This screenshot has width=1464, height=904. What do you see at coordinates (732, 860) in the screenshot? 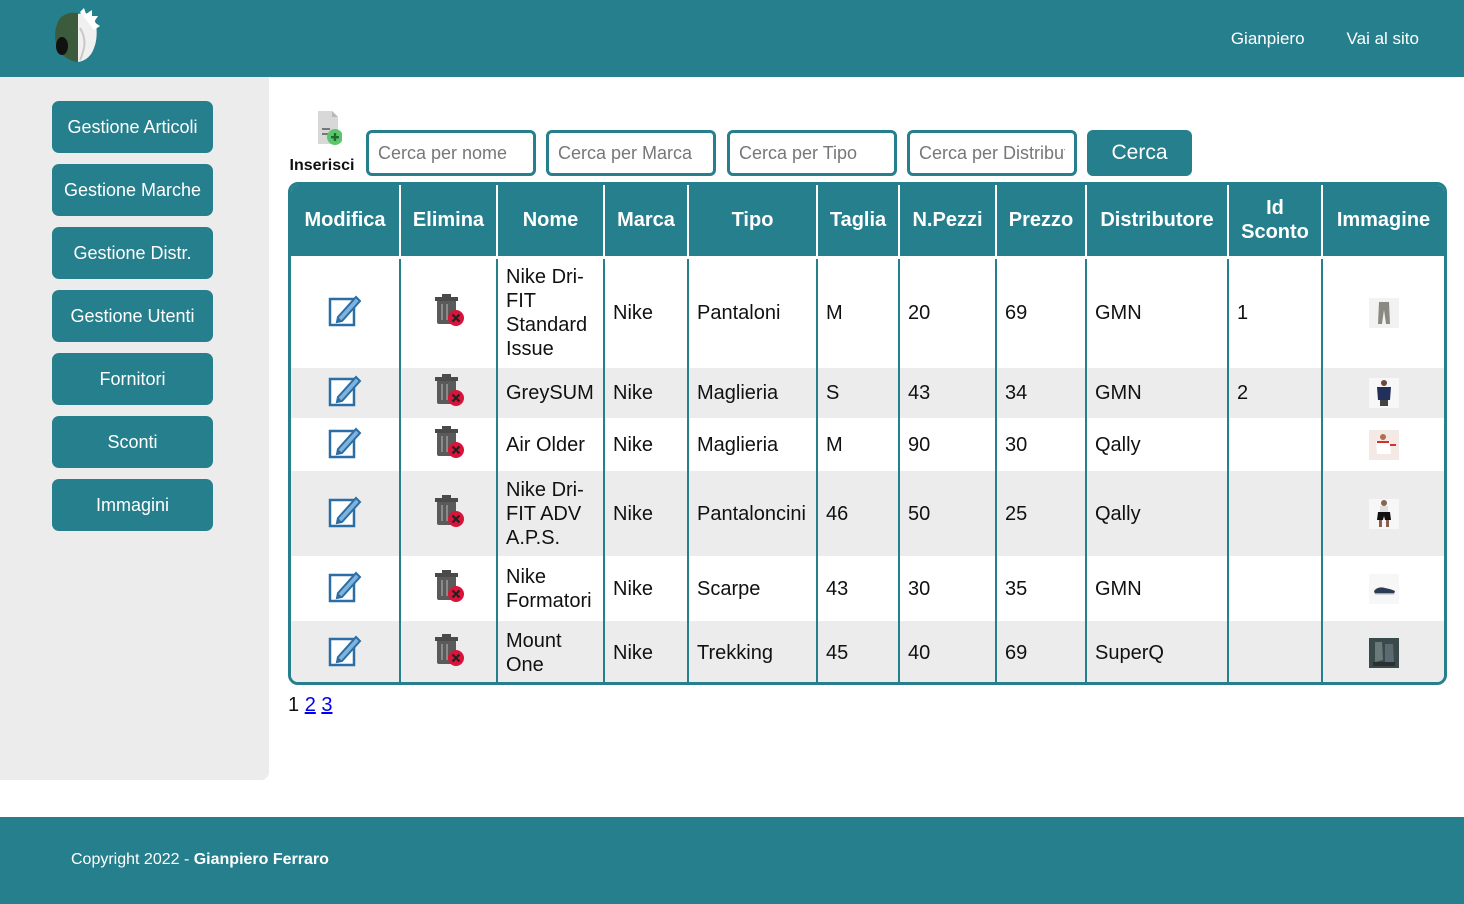
I see `footer: Copyright 2022 - Gianpiero Ferraro` at bounding box center [732, 860].